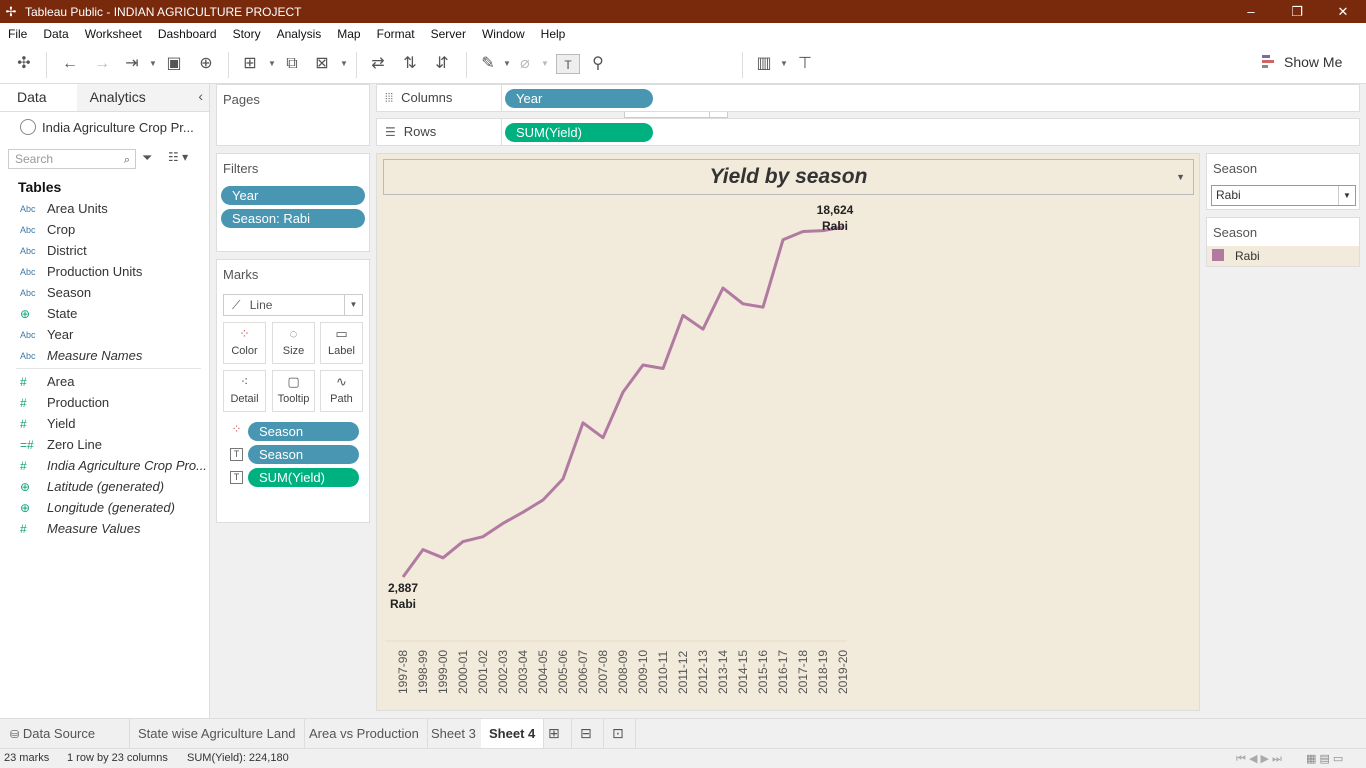 The image size is (1366, 768). Describe the element at coordinates (303, 454) in the screenshot. I see `marks-pill-season-label: Season` at that location.